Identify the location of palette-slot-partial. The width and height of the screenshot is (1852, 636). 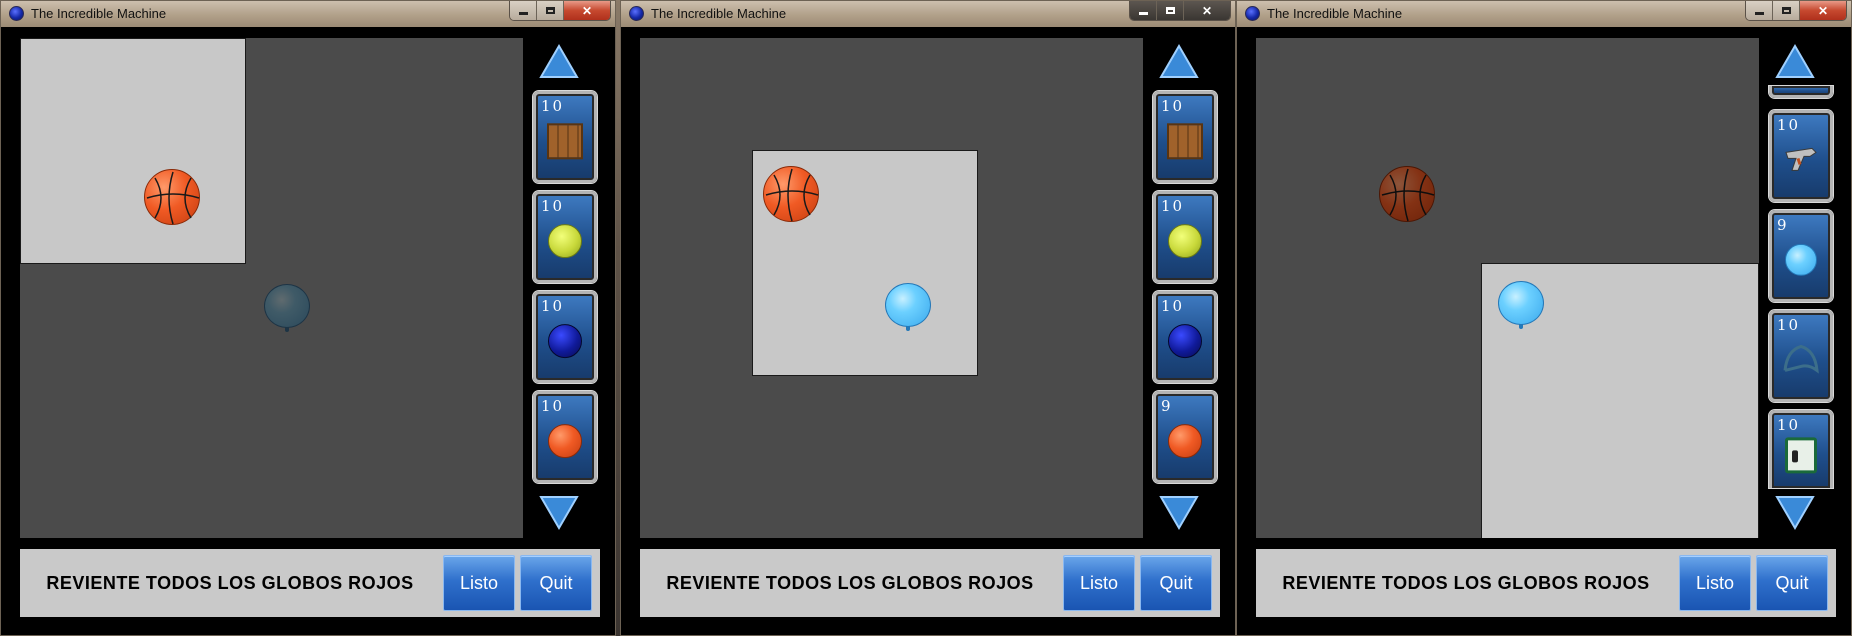
(1801, 92).